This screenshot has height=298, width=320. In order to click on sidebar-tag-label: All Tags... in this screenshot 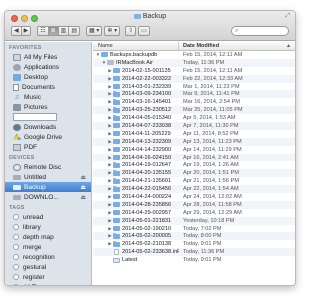, I will do `click(37, 285)`.